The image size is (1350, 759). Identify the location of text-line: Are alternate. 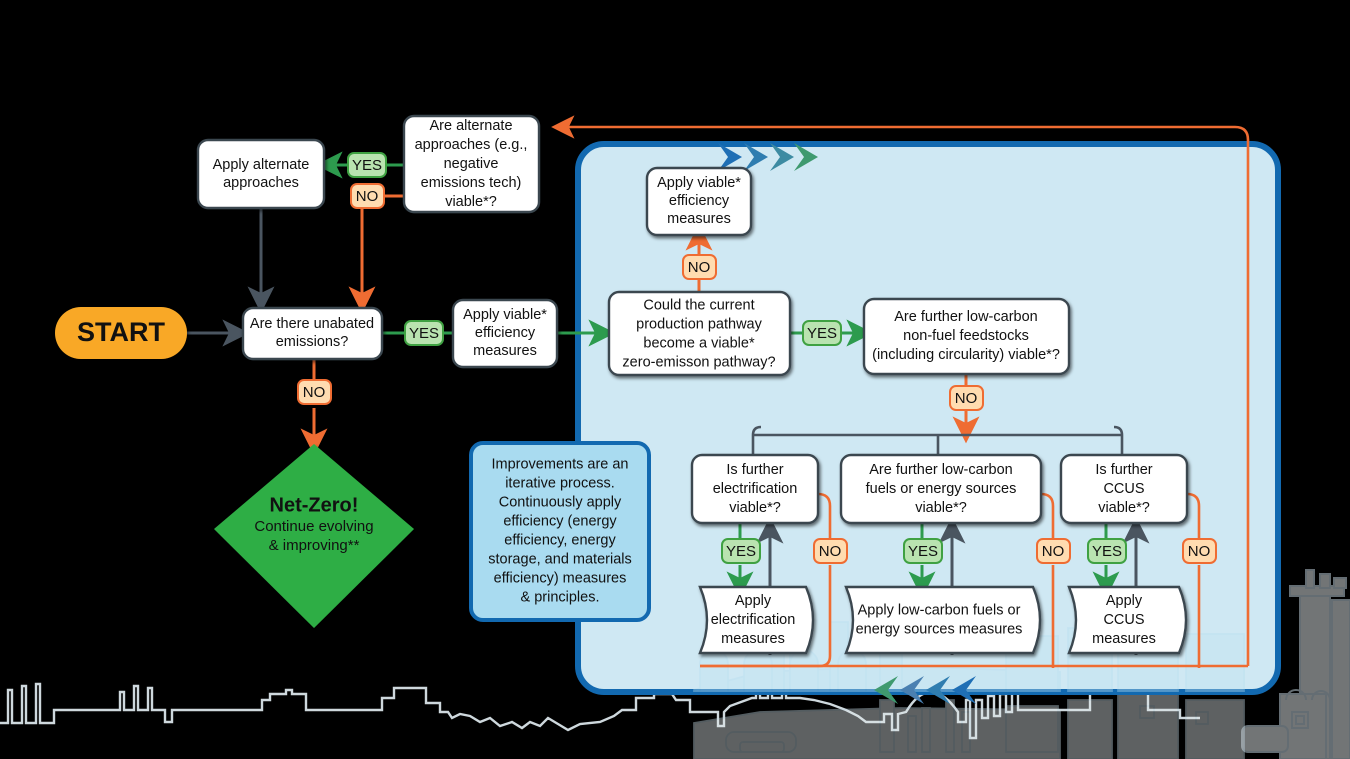
(470, 126).